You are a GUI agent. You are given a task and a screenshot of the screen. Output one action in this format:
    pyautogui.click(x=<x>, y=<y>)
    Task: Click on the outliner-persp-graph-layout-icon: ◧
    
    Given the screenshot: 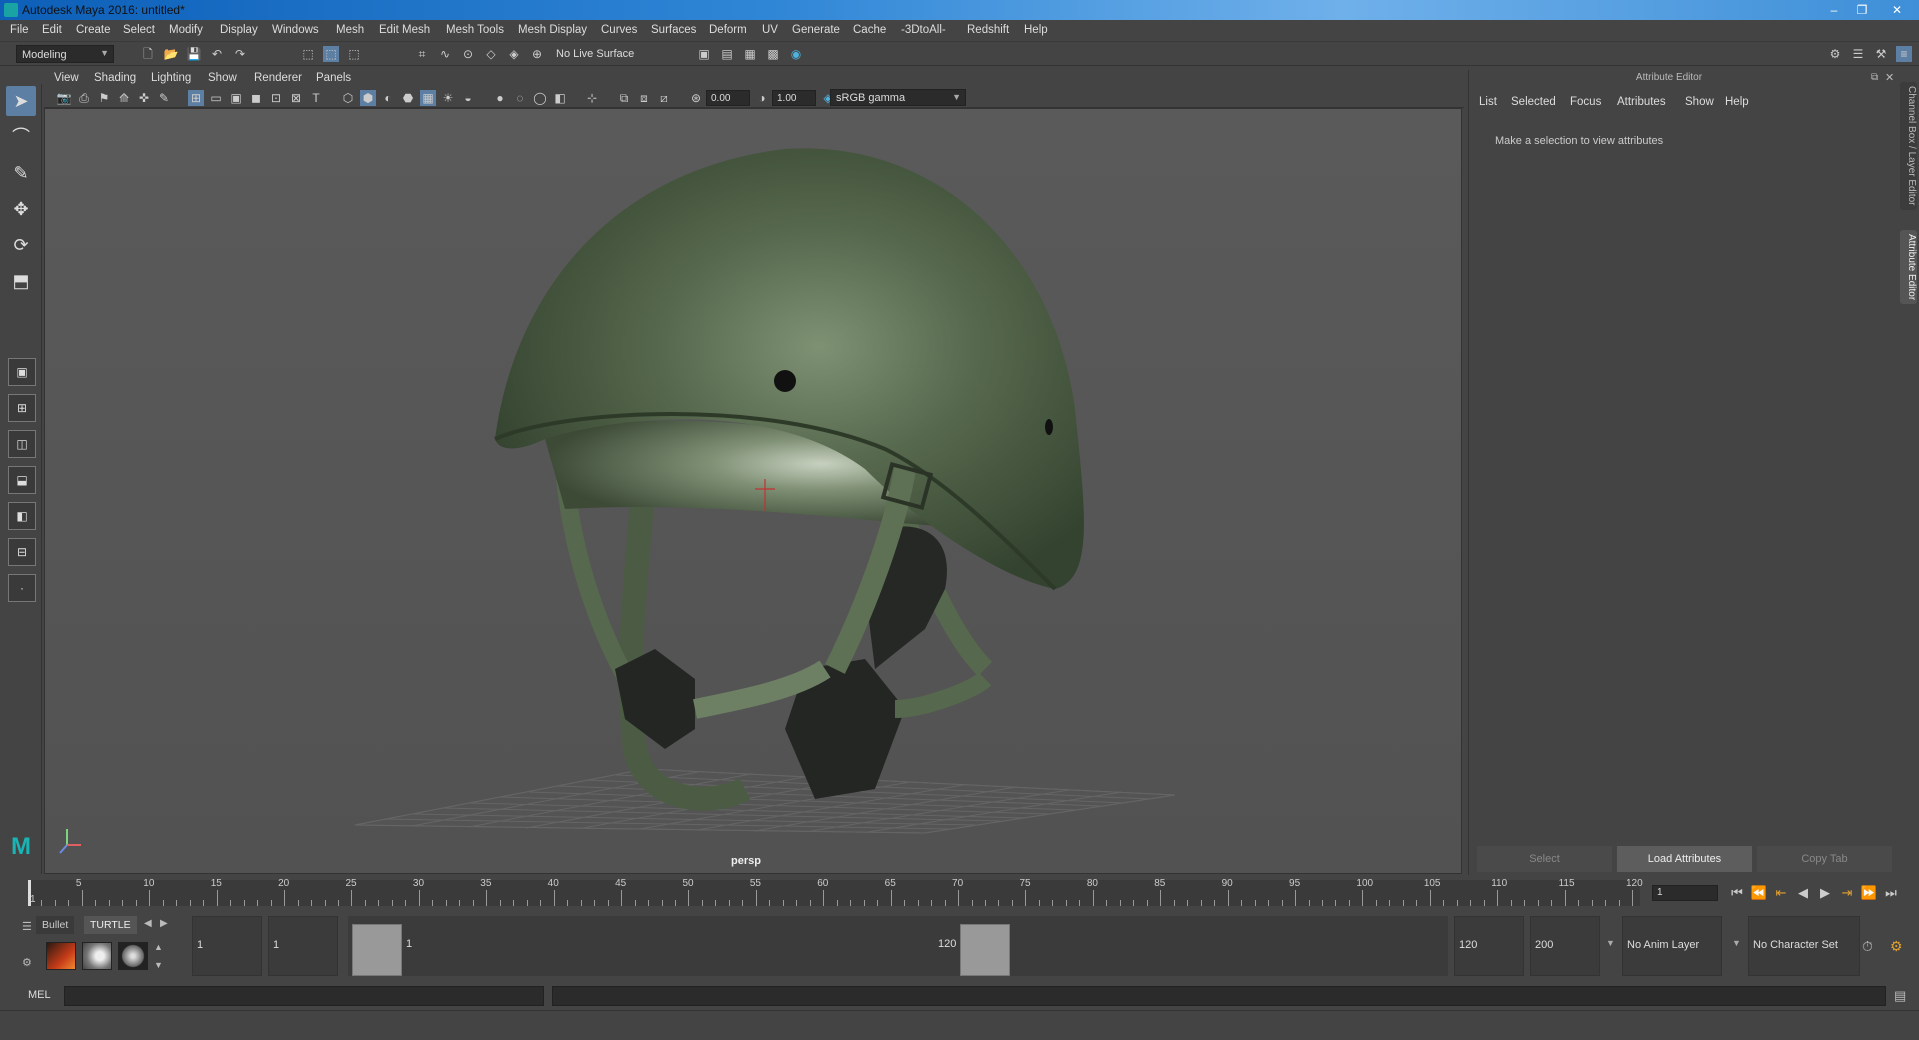 What is the action you would take?
    pyautogui.click(x=22, y=516)
    